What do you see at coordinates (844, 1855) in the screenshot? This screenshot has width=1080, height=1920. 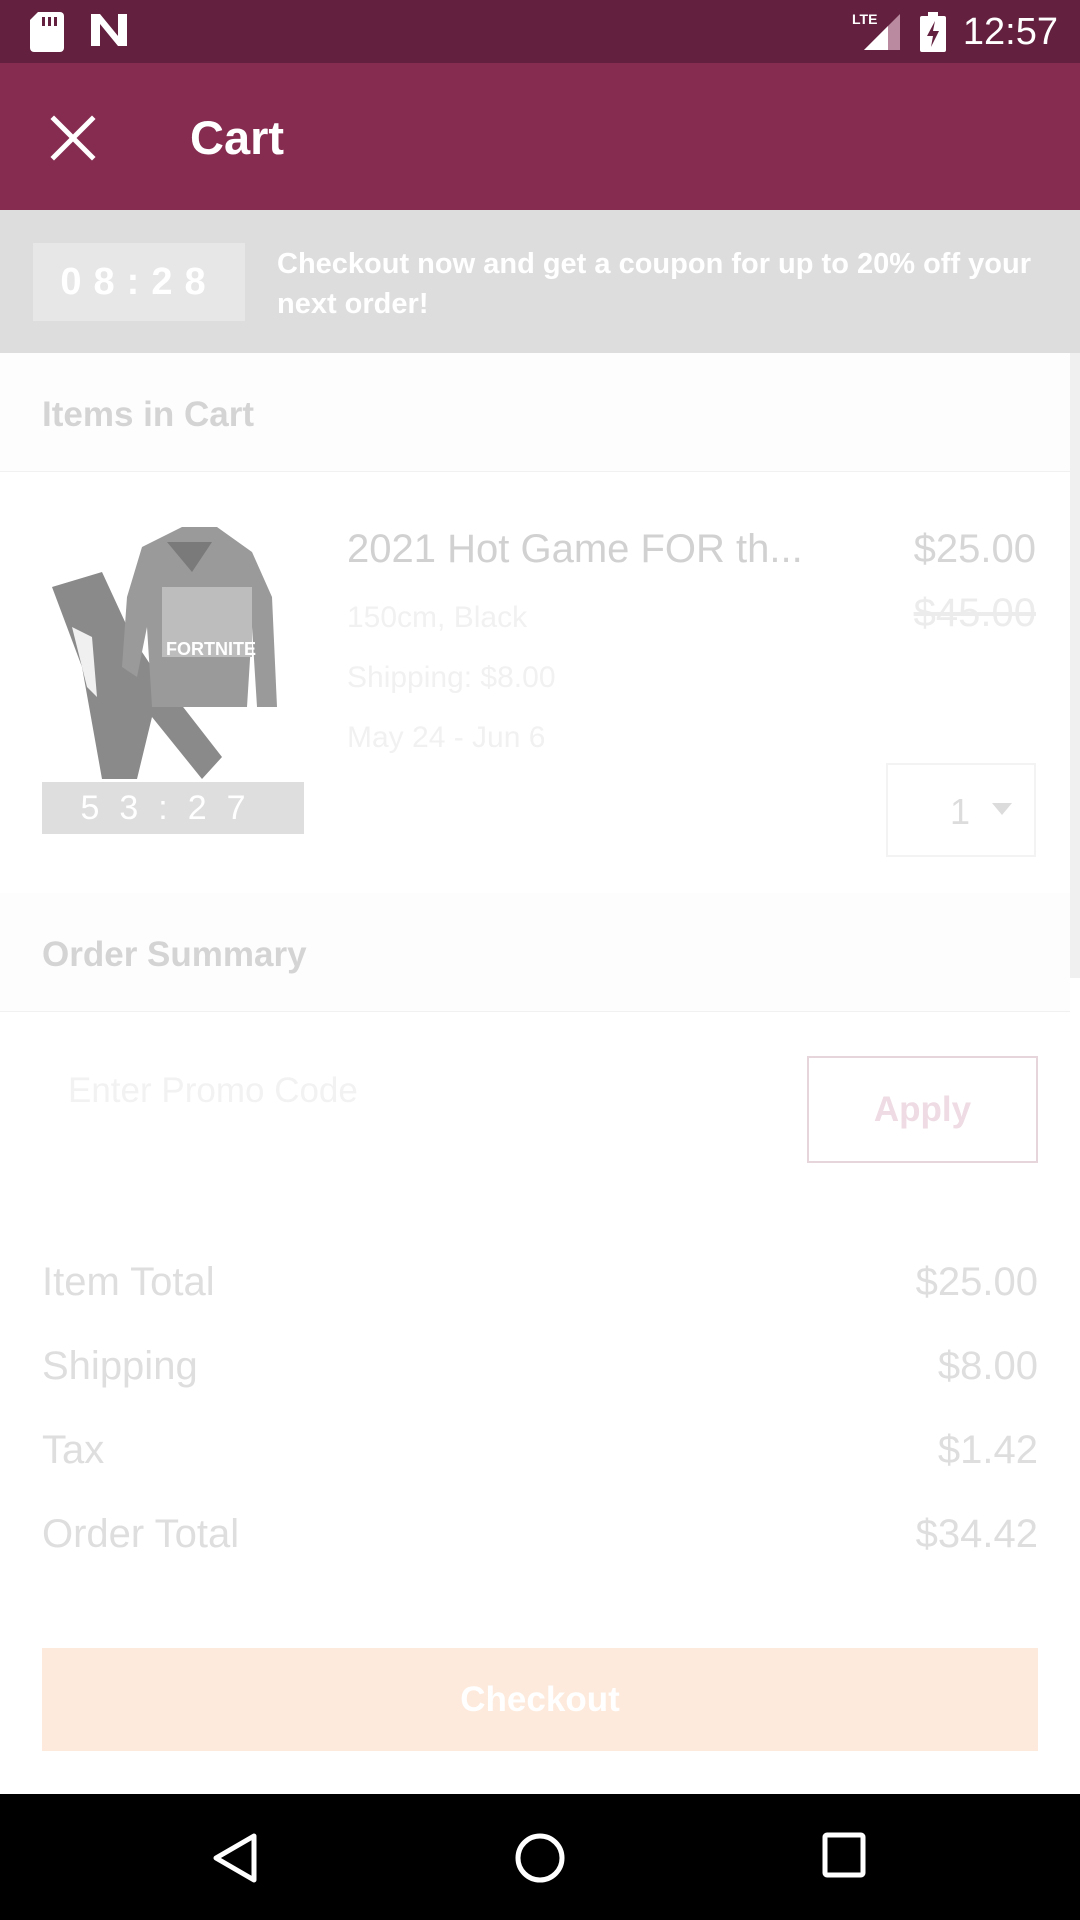 I see `recents-icon` at bounding box center [844, 1855].